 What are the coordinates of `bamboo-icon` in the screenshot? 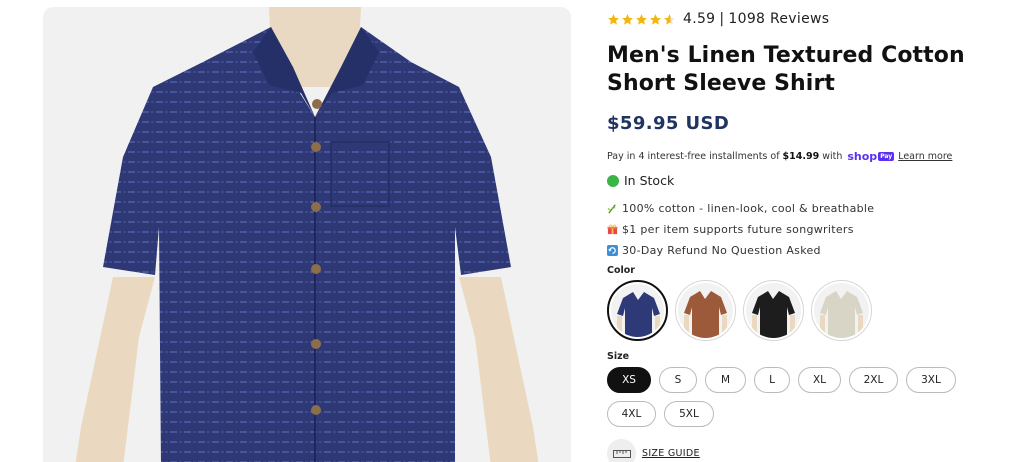 It's located at (611, 209).